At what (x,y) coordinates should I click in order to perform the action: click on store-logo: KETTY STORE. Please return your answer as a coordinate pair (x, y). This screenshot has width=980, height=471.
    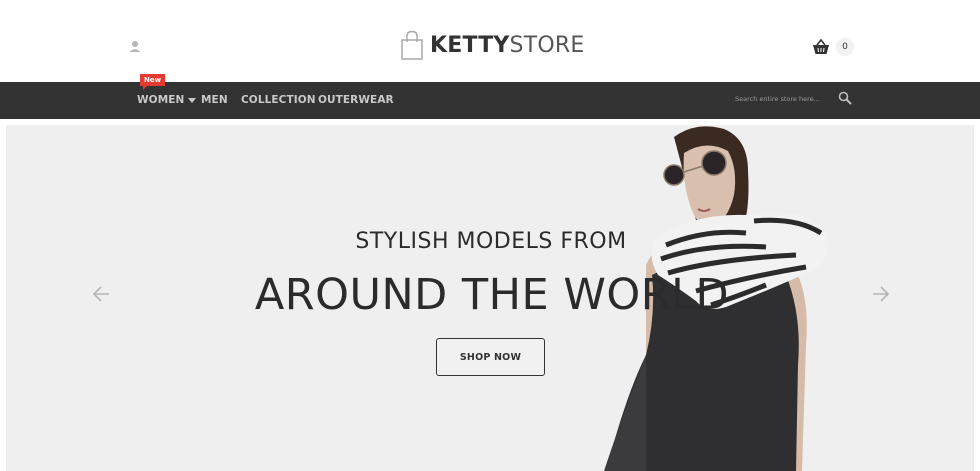
    Looking at the image, I should click on (492, 45).